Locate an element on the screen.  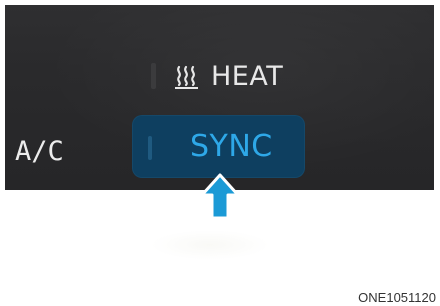
figure-code: ONE1051120 is located at coordinates (397, 297).